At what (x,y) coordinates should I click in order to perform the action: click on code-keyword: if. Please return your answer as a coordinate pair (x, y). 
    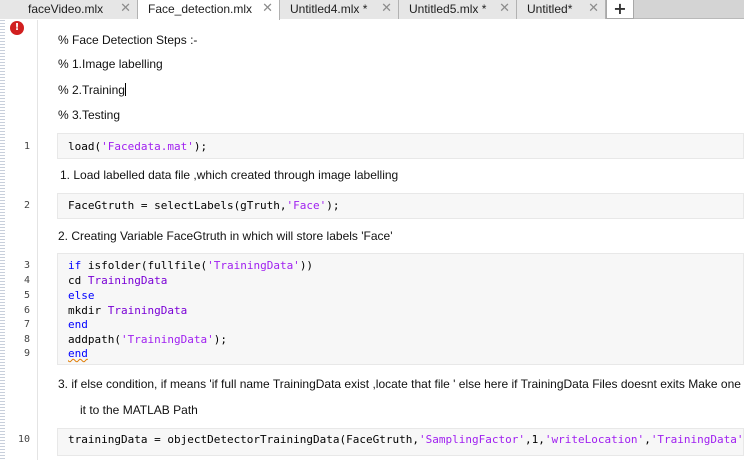
    Looking at the image, I should click on (75, 265).